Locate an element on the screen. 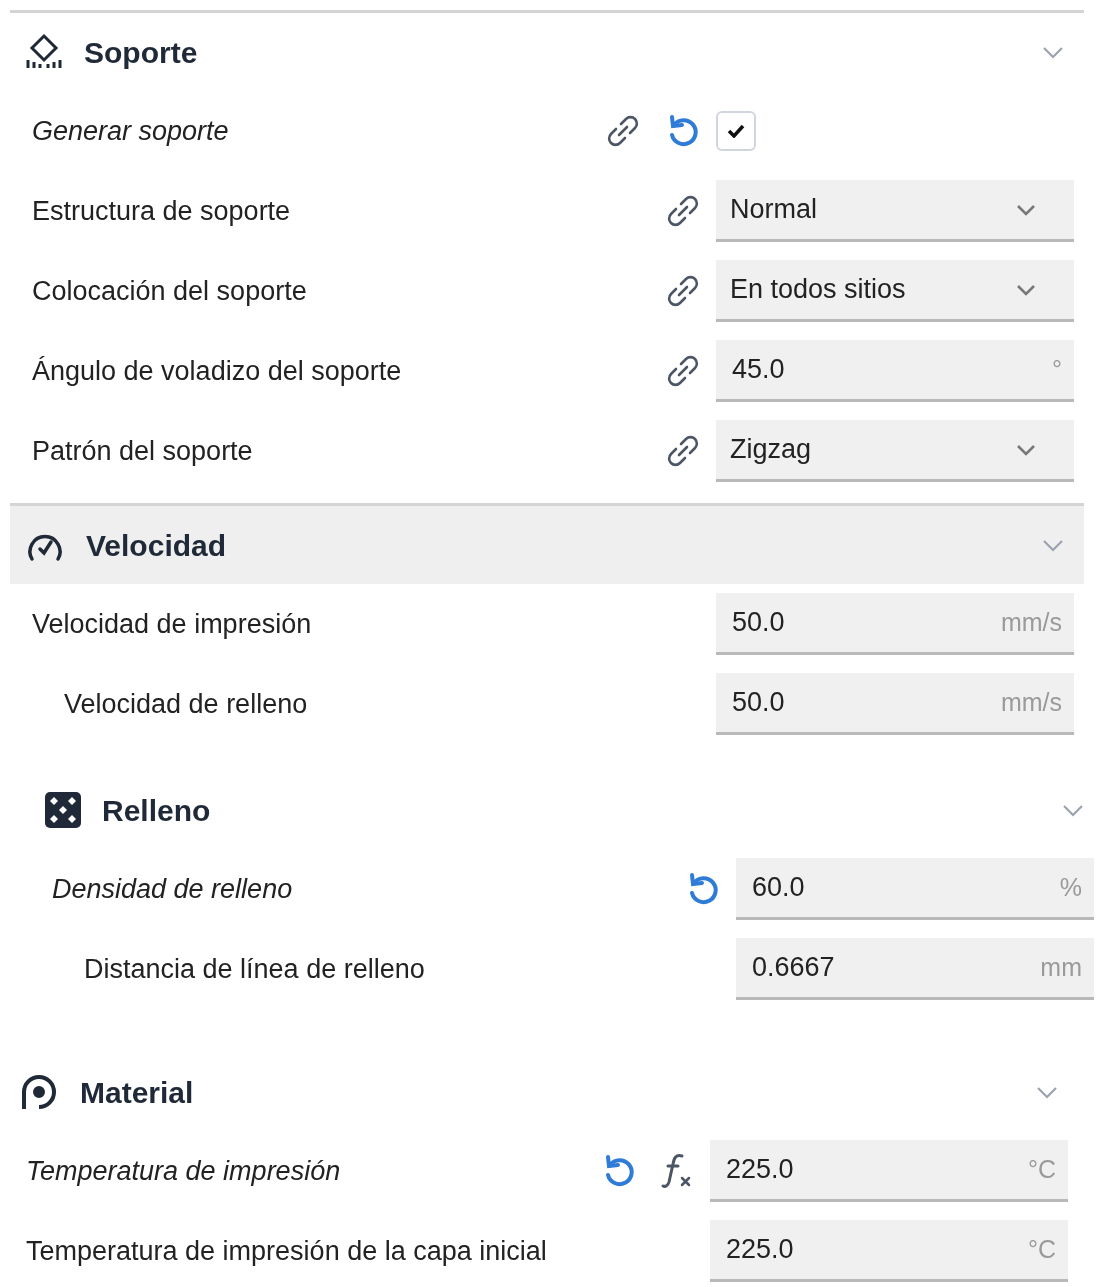  setting-label: Ángulo de voladizo del soporte is located at coordinates (216, 371).